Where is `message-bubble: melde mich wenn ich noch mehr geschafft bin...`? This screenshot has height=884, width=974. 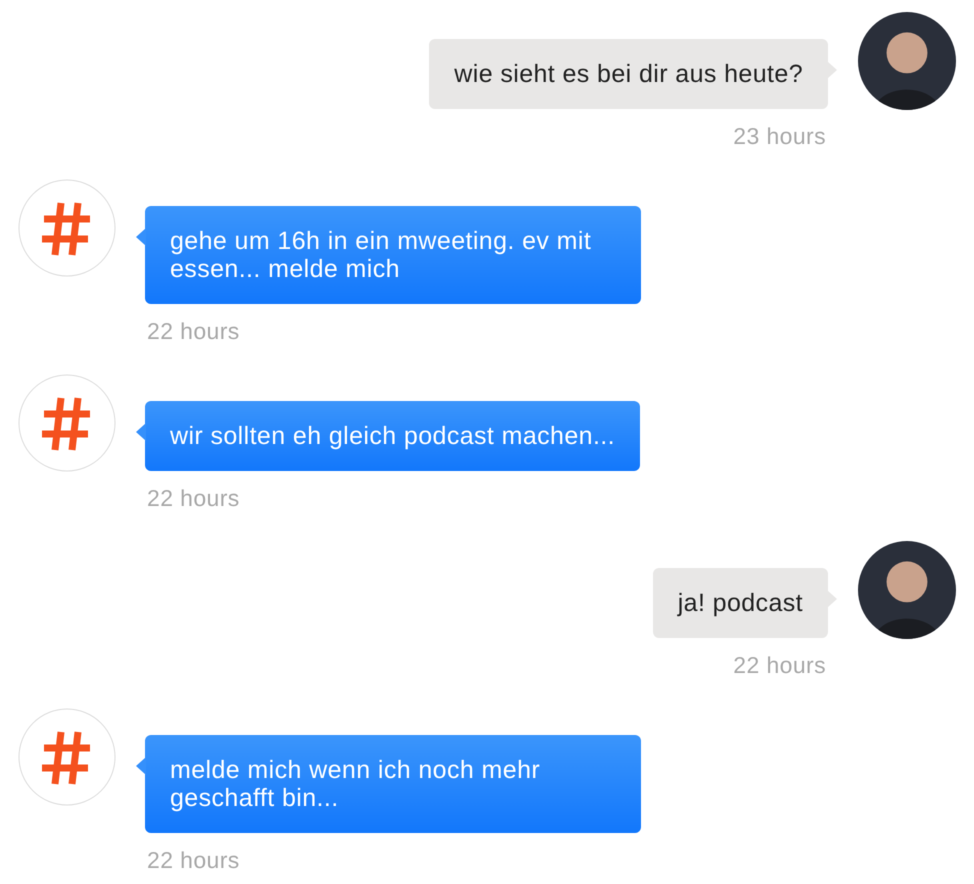 message-bubble: melde mich wenn ich noch mehr geschafft bin... is located at coordinates (393, 784).